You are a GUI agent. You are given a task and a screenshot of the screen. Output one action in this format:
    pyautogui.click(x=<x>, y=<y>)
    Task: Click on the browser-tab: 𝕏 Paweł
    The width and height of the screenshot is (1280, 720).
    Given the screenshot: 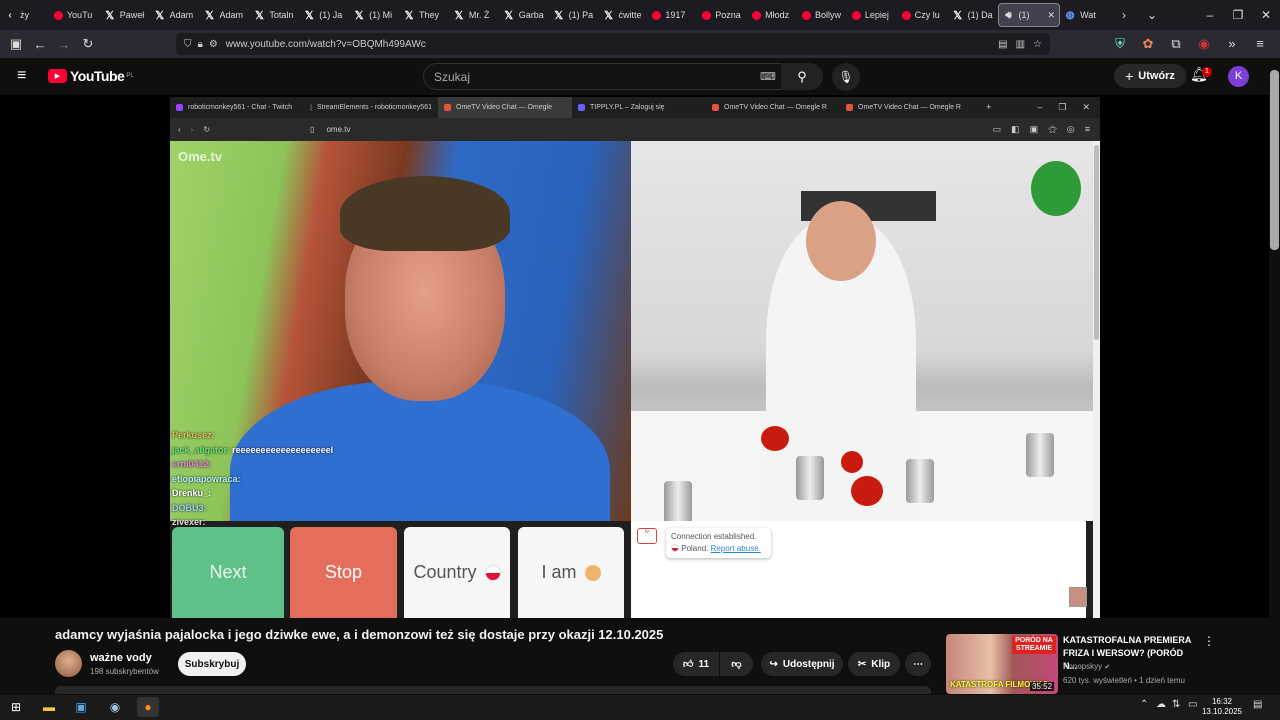 What is the action you would take?
    pyautogui.click(x=125, y=15)
    